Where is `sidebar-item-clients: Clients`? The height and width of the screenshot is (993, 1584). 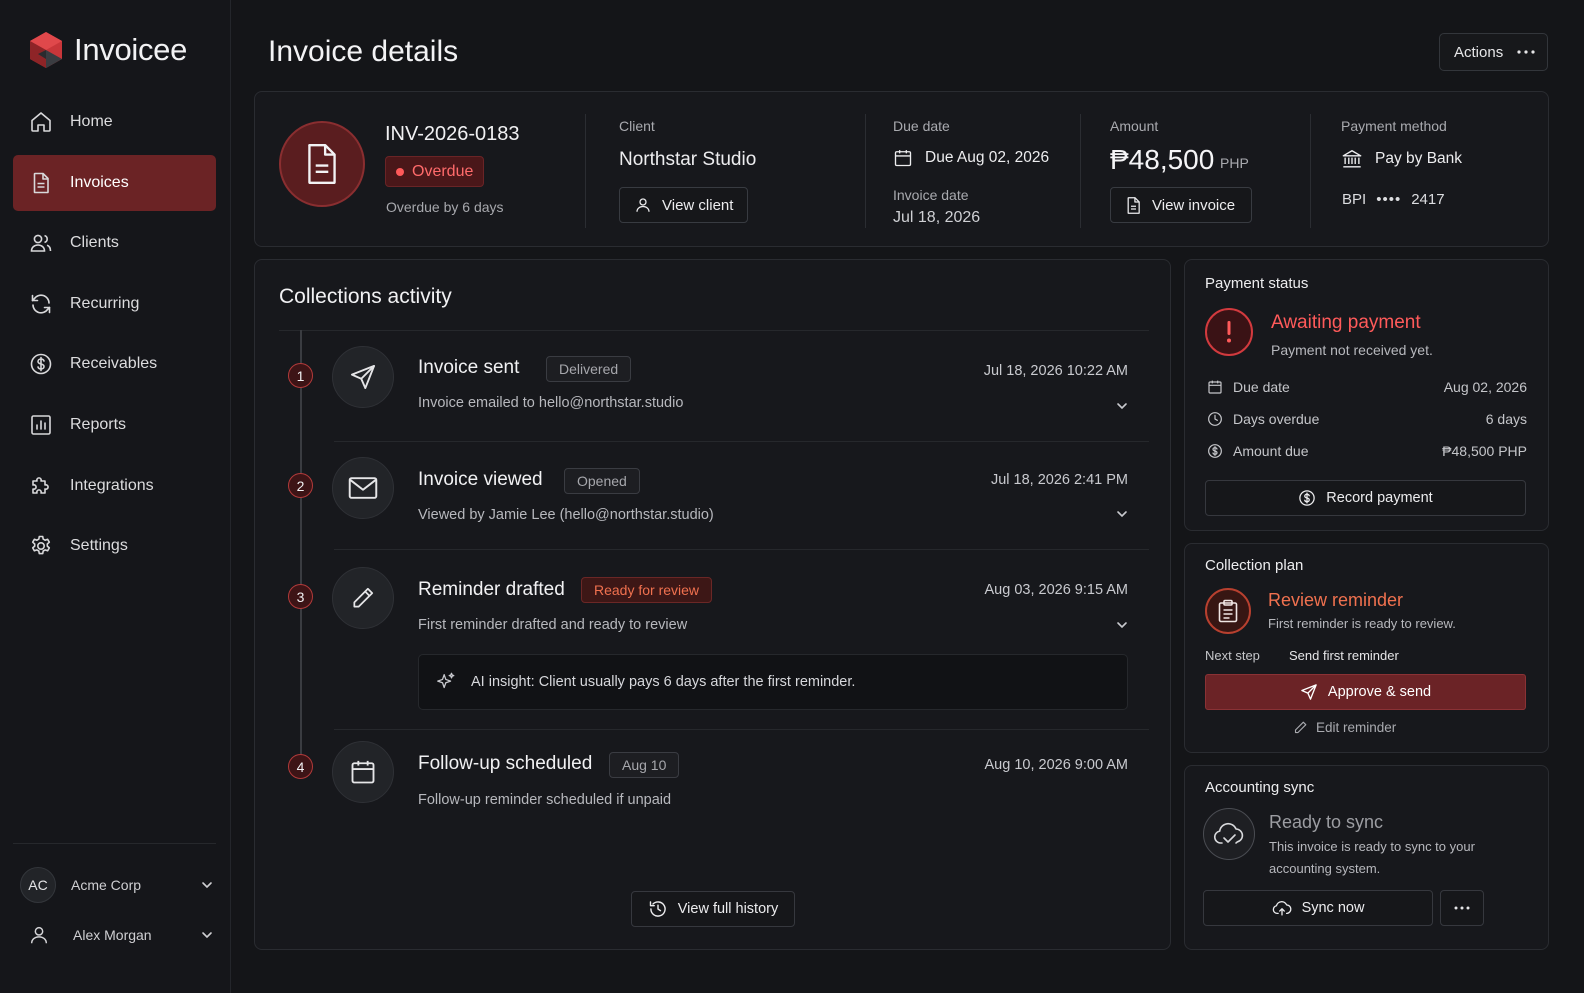
sidebar-item-clients: Clients is located at coordinates (114, 243).